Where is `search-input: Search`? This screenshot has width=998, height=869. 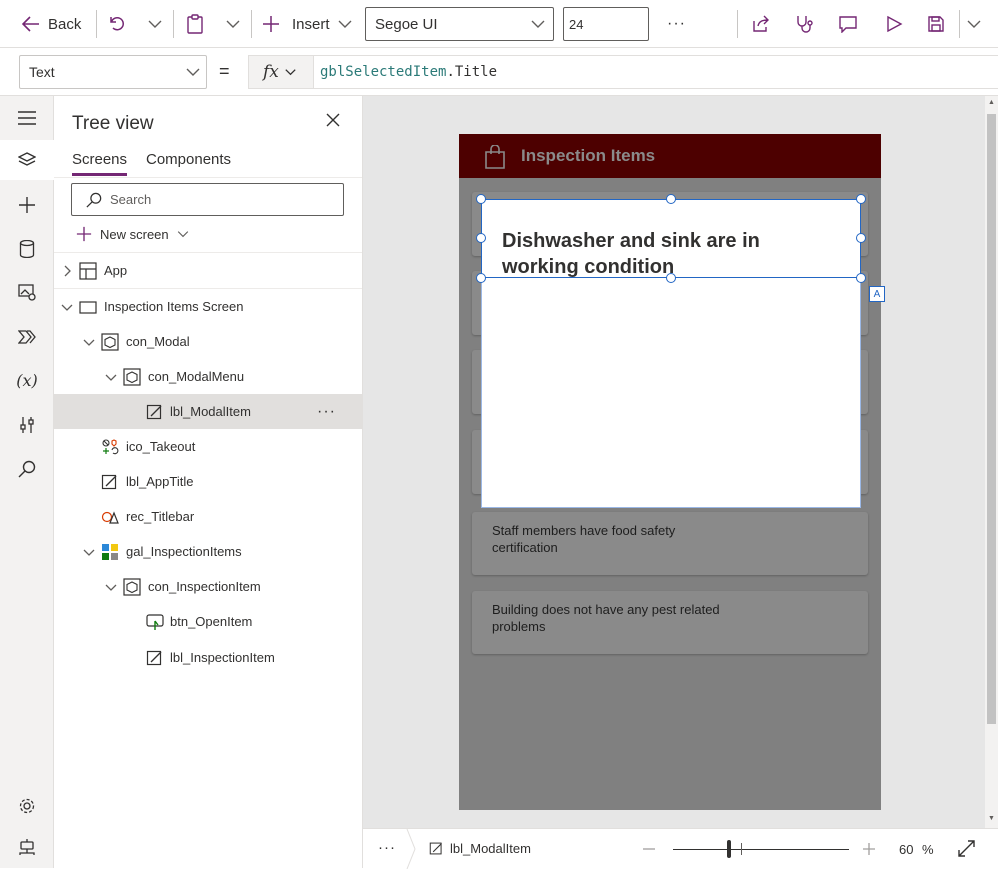
search-input: Search is located at coordinates (207, 199).